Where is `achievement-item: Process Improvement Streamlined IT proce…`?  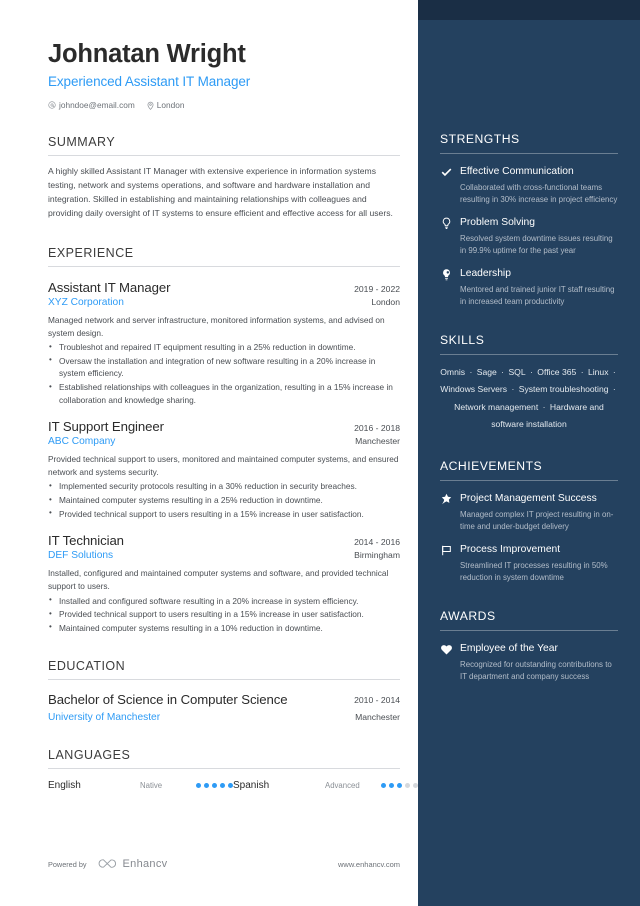 achievement-item: Process Improvement Streamlined IT proce… is located at coordinates (529, 563).